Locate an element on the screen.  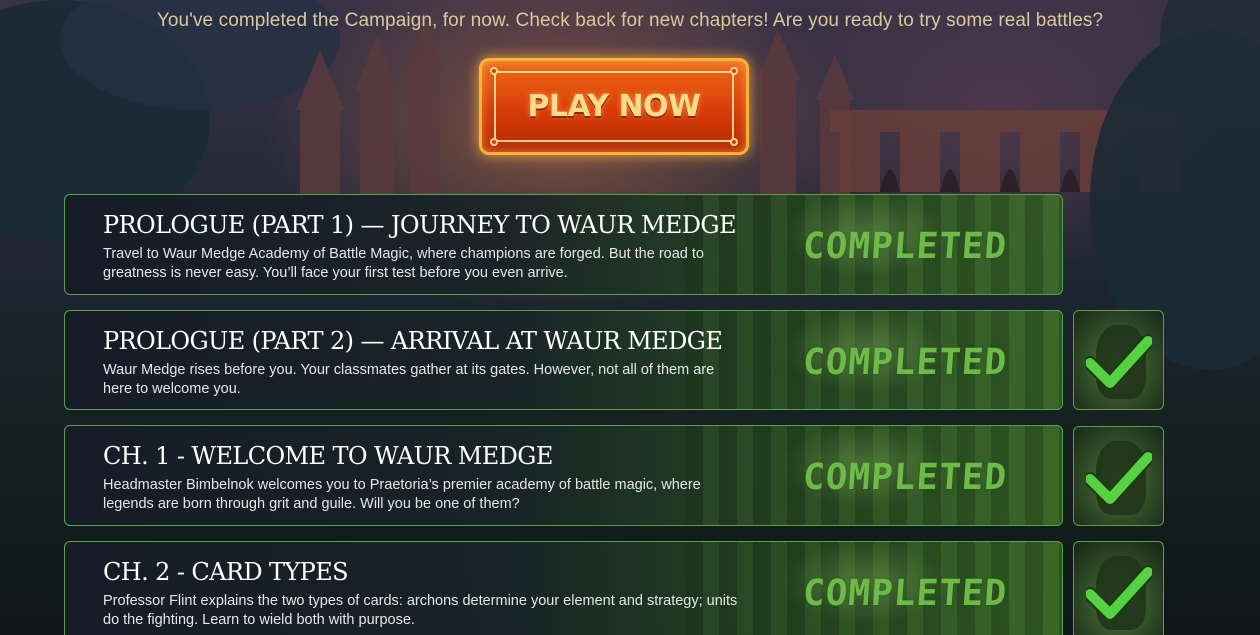
play-now-button: PLAY NOW is located at coordinates (614, 106).